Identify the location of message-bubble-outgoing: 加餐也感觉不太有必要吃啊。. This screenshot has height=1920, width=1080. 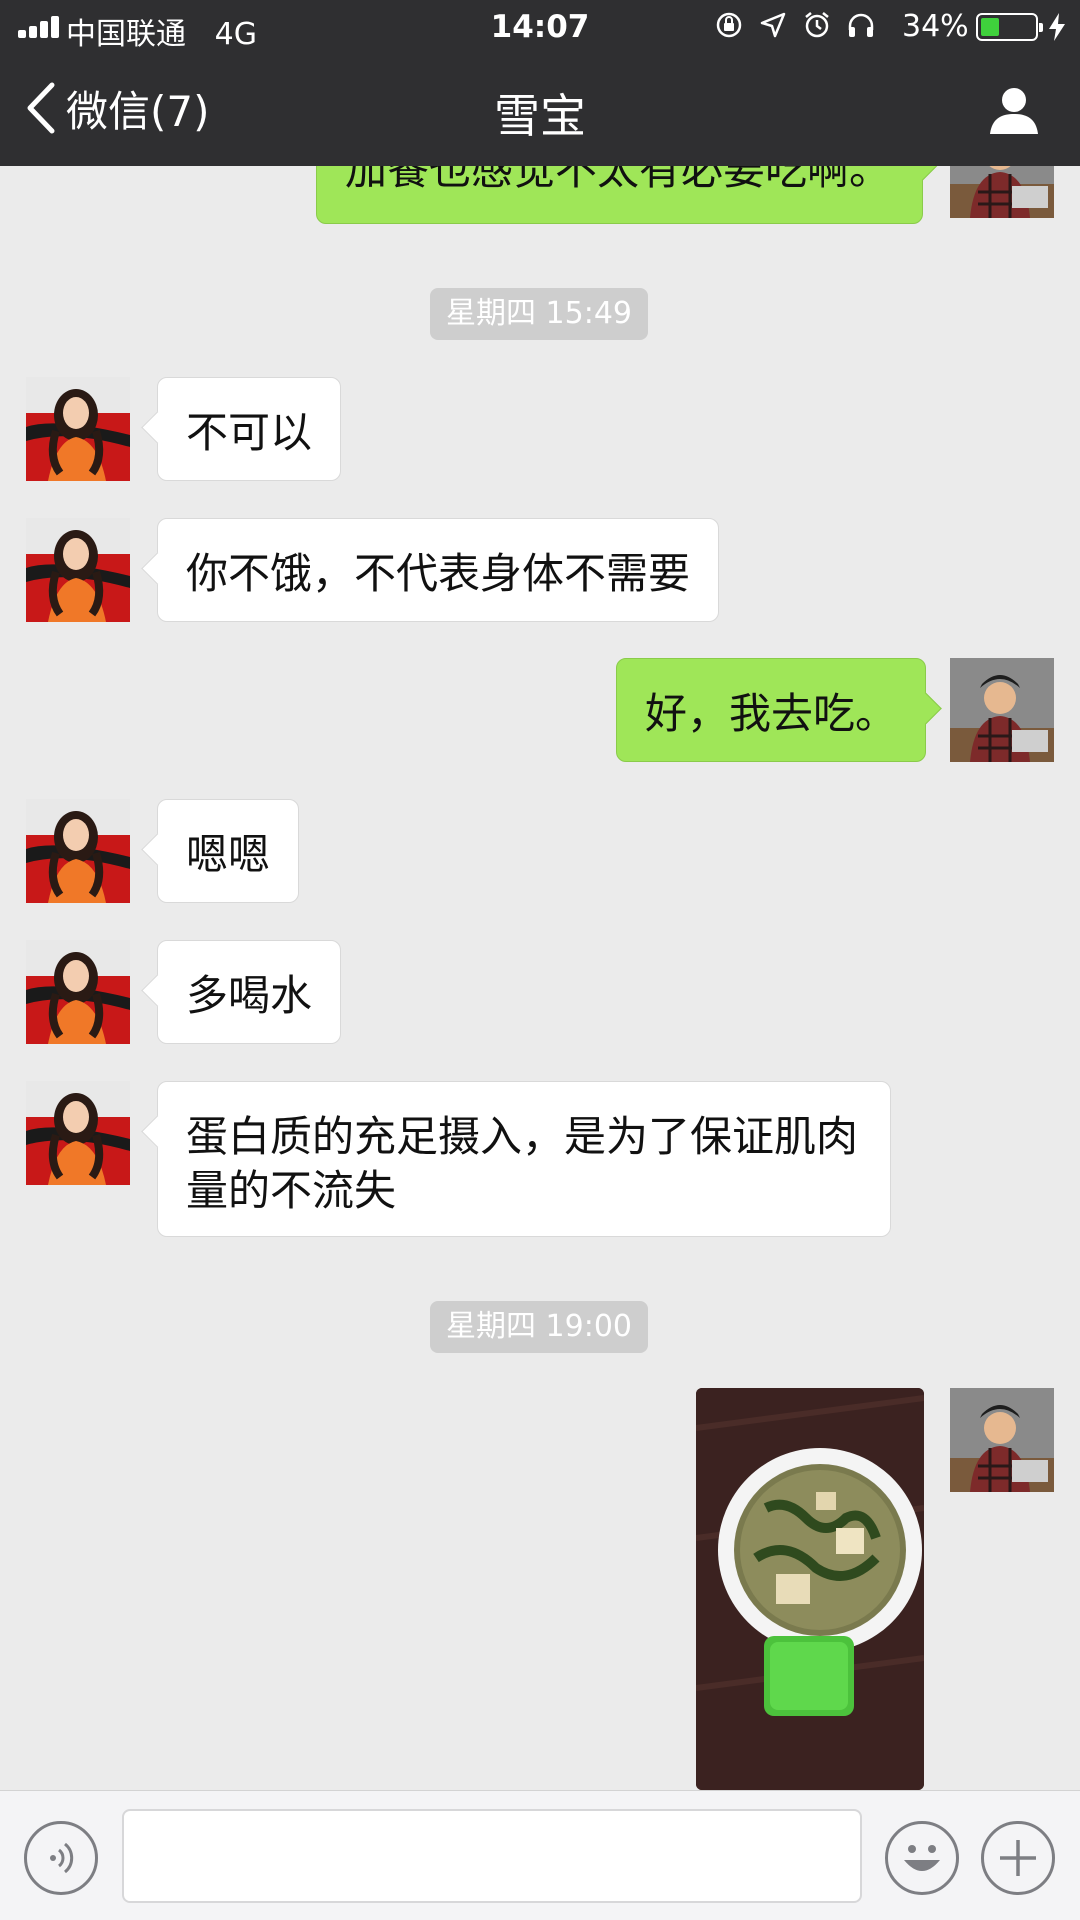
(619, 195).